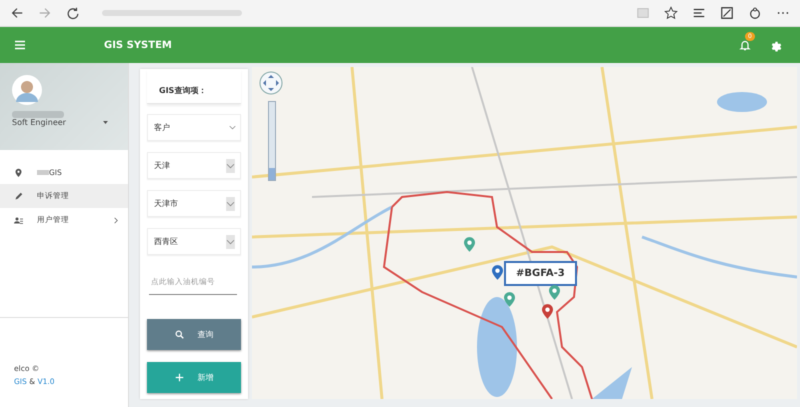  What do you see at coordinates (671, 13) in the screenshot?
I see `star-icon` at bounding box center [671, 13].